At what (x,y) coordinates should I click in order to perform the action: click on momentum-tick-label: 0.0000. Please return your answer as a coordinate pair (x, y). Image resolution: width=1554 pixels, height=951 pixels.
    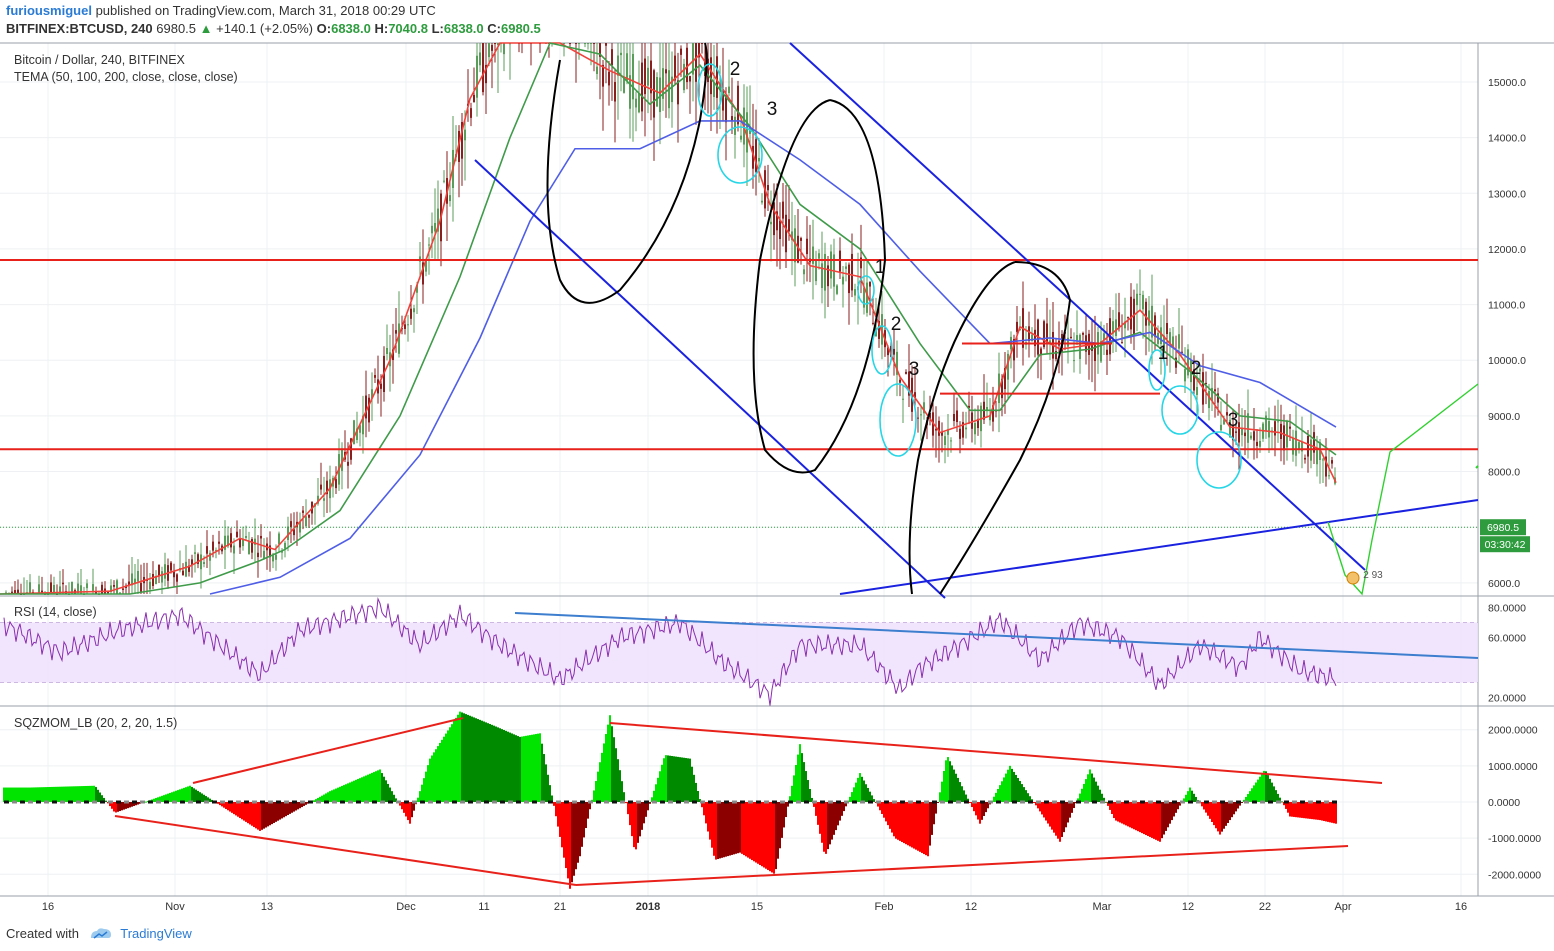
    Looking at the image, I should click on (1504, 803).